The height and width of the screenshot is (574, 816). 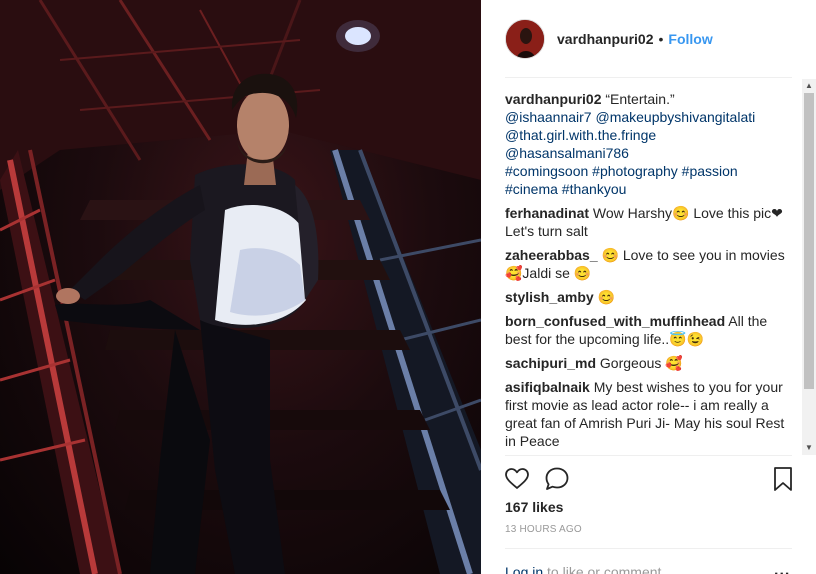 I want to click on header-divider, so click(x=648, y=77).